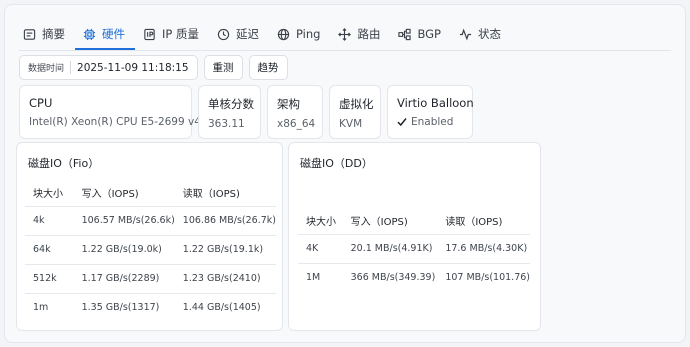 The height and width of the screenshot is (347, 690). Describe the element at coordinates (226, 124) in the screenshot. I see `card-value: 363.11` at that location.